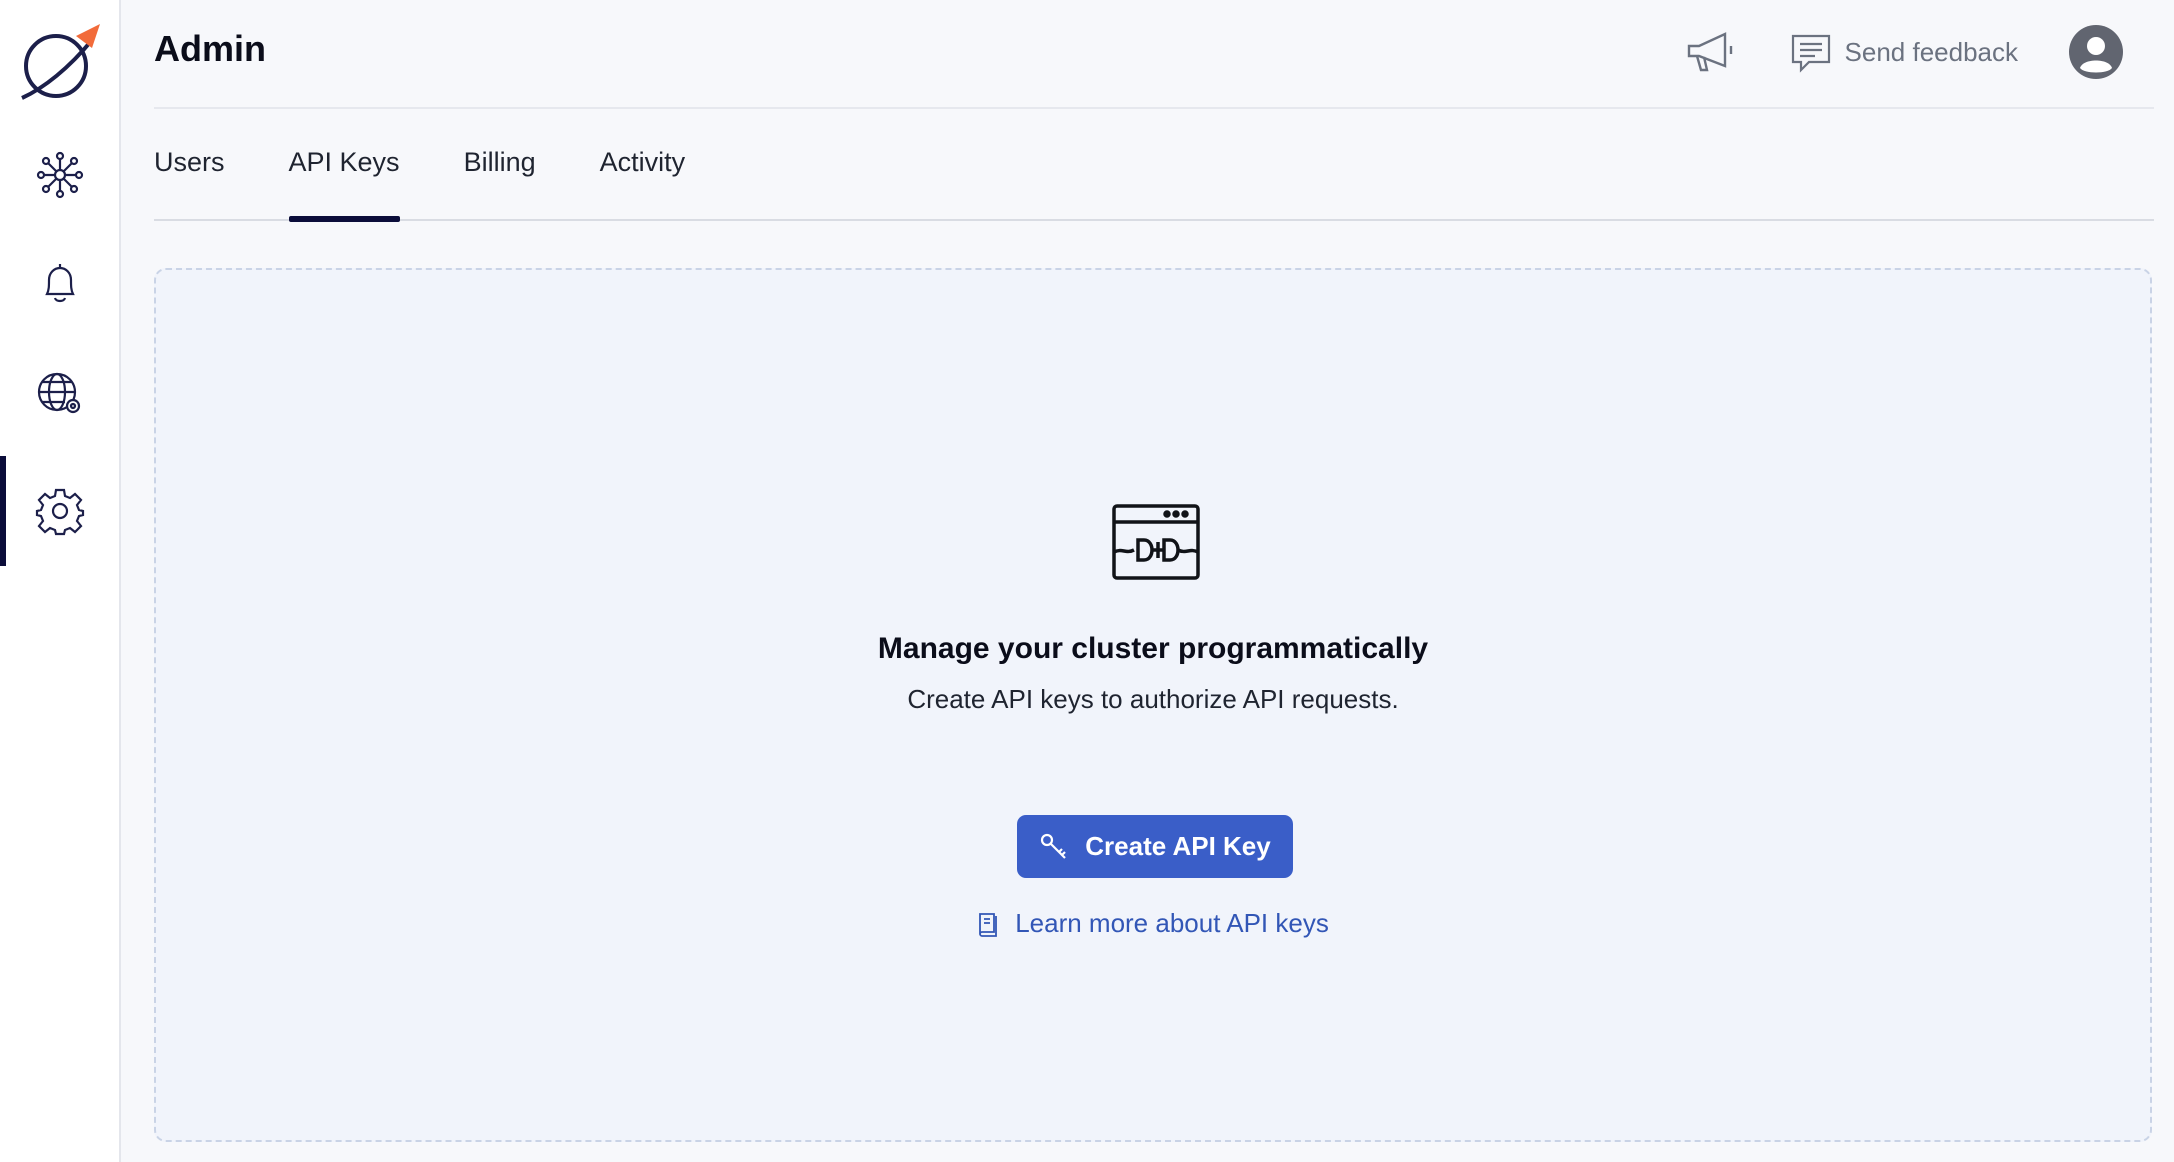 The width and height of the screenshot is (2174, 1162). I want to click on avatar, so click(2096, 52).